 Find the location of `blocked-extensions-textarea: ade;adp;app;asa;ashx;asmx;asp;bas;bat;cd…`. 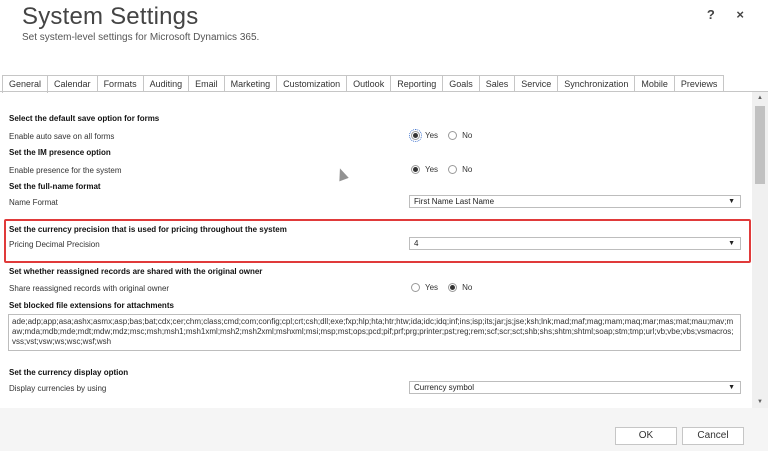

blocked-extensions-textarea: ade;adp;app;asa;ashx;asmx;asp;bas;bat;cd… is located at coordinates (374, 332).